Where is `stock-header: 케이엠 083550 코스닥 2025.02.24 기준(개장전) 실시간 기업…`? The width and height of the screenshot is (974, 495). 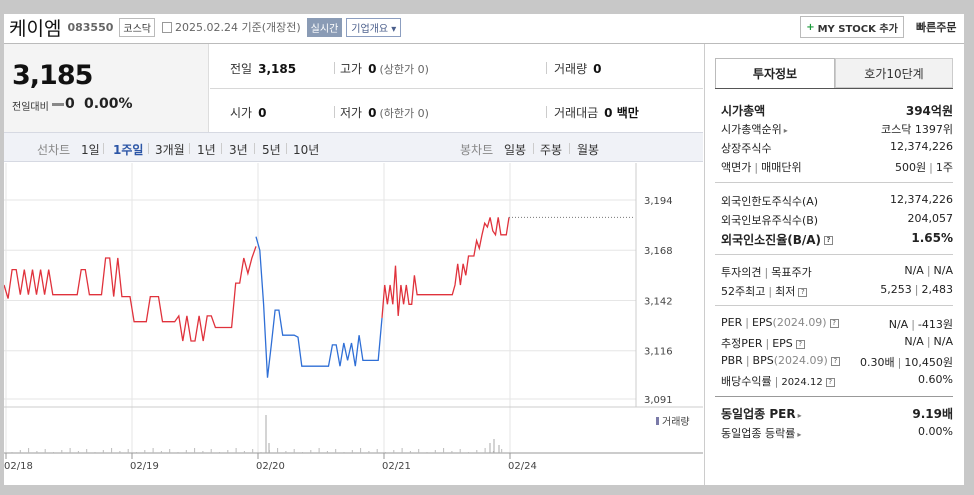 stock-header: 케이엠 083550 코스닥 2025.02.24 기준(개장전) 실시간 기업… is located at coordinates (484, 27).